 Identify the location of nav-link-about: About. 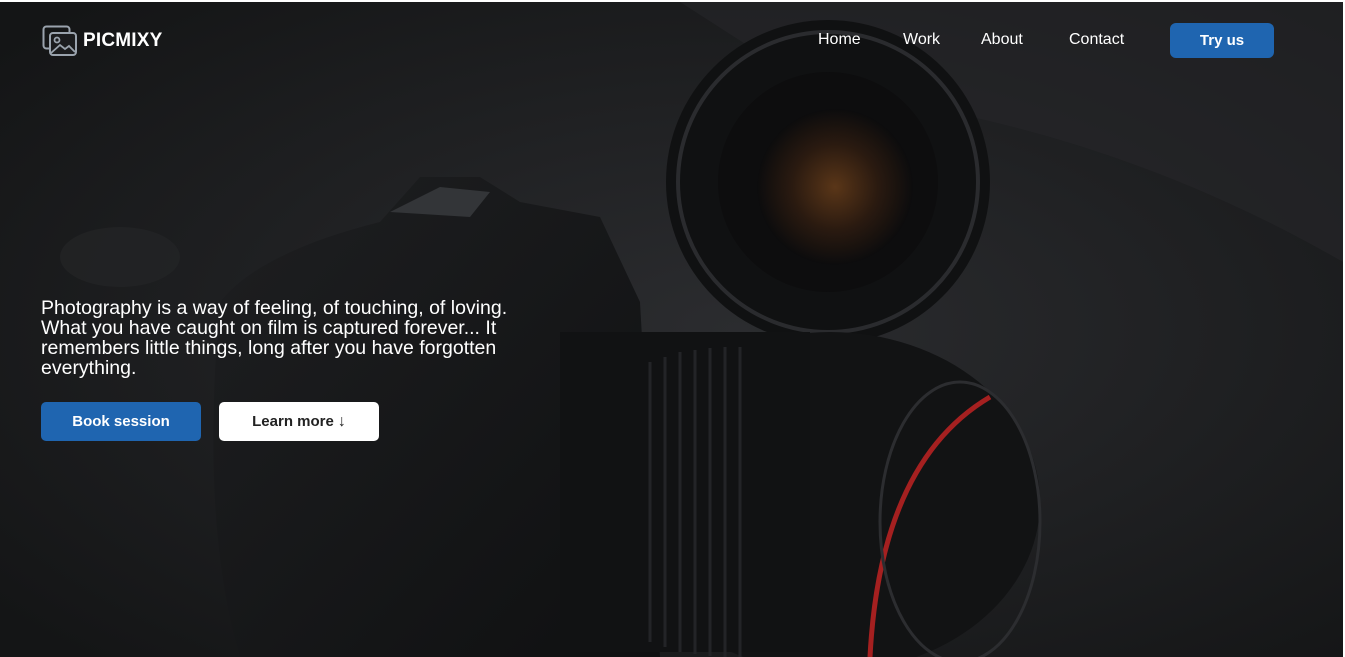
(1002, 40).